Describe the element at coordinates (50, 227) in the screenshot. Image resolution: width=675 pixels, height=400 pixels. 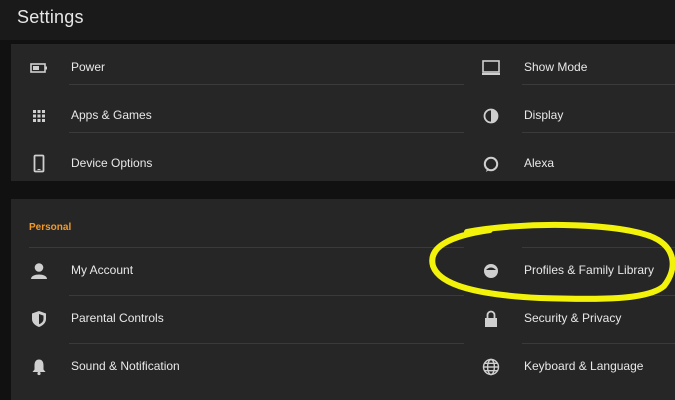
I see `section-header-personal: Personal` at that location.